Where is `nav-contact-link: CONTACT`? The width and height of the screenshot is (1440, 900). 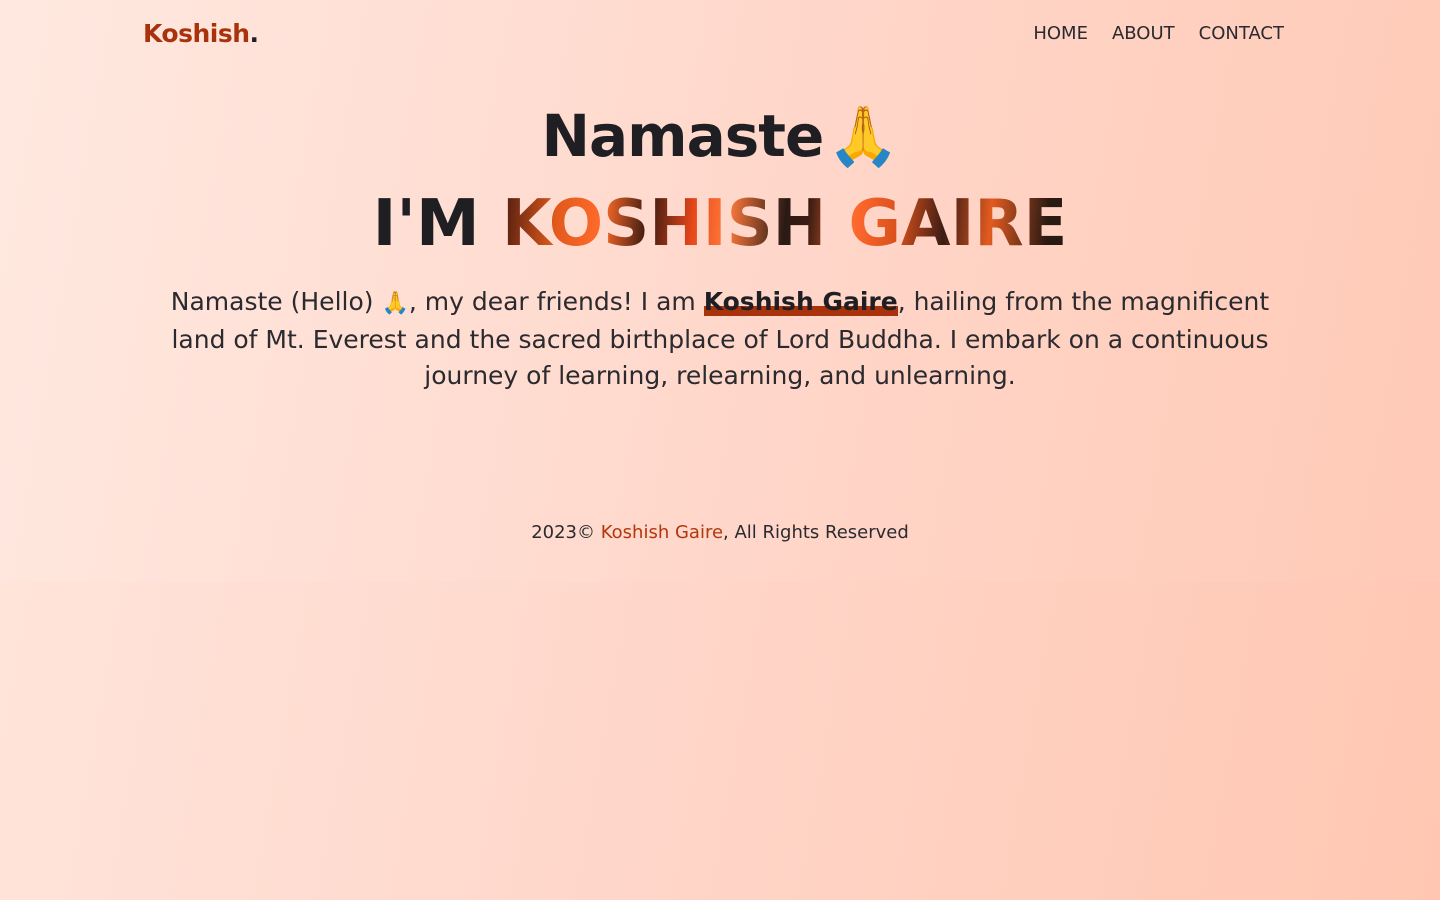 nav-contact-link: CONTACT is located at coordinates (1241, 33).